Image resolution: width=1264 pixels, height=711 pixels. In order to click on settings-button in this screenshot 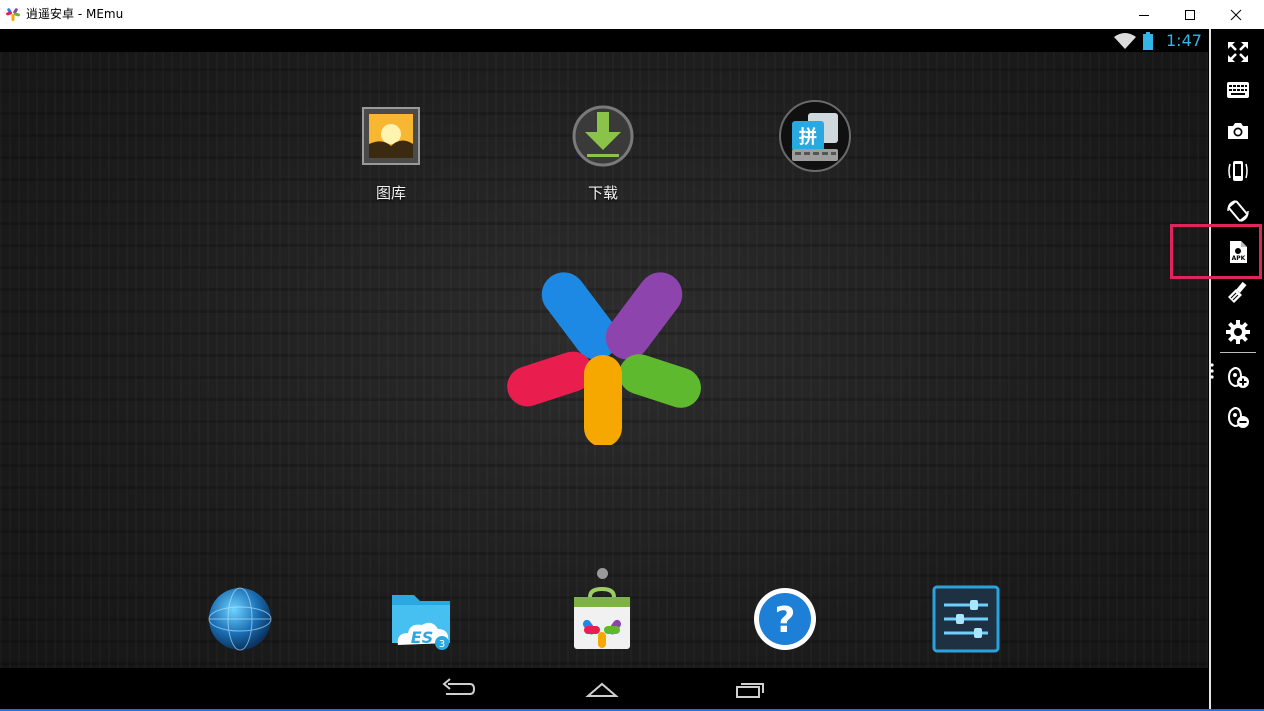, I will do `click(1238, 332)`.